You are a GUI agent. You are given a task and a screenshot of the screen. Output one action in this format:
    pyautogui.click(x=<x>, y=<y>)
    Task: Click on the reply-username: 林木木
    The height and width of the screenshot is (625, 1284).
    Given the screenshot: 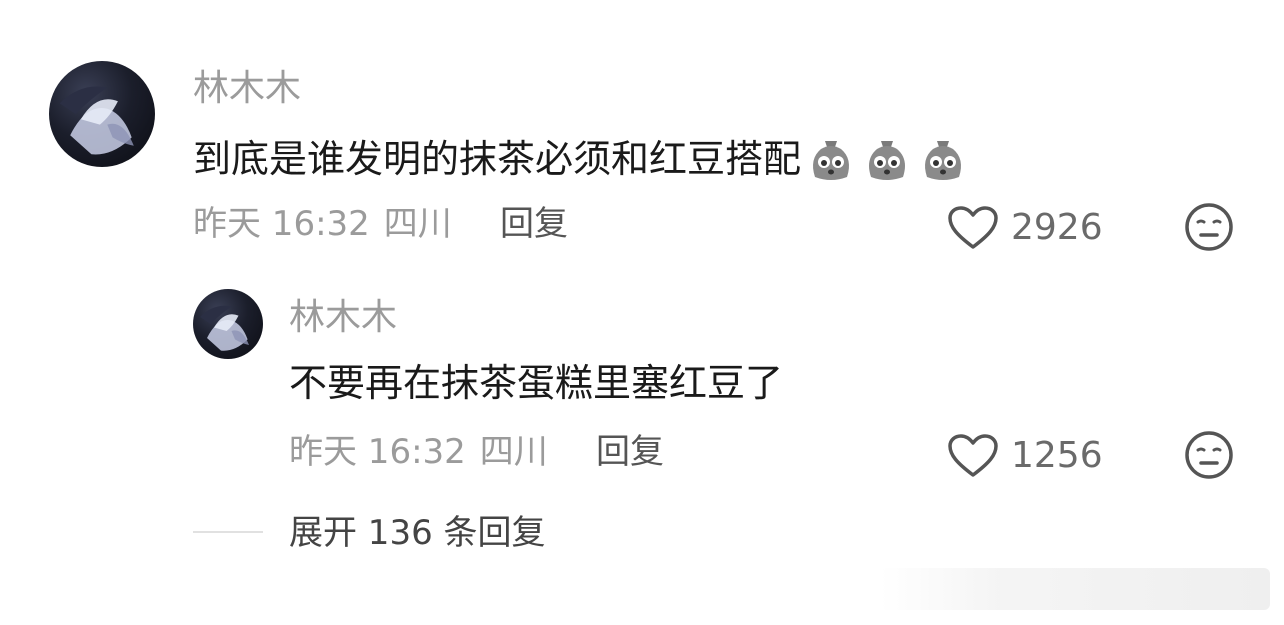 What is the action you would take?
    pyautogui.click(x=343, y=318)
    